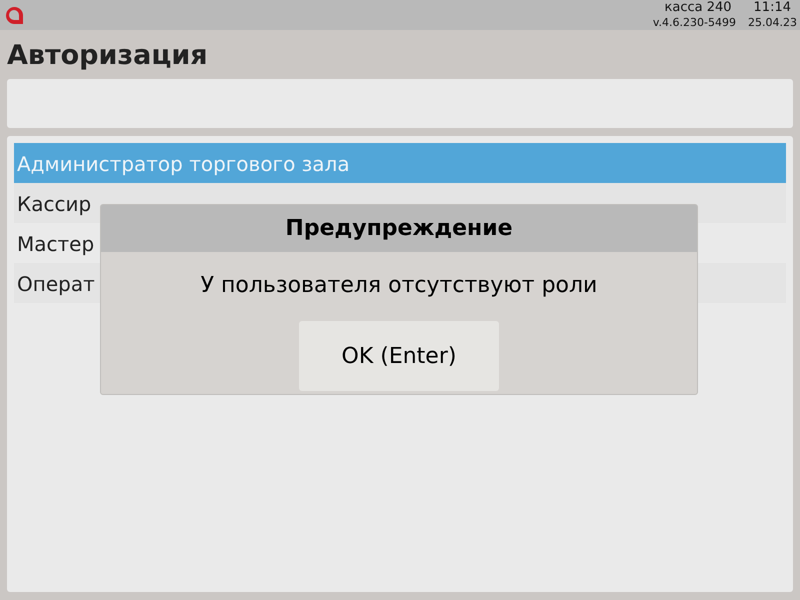  What do you see at coordinates (399, 286) in the screenshot?
I see `dialog-message: У пользователя отсутствуют роли` at bounding box center [399, 286].